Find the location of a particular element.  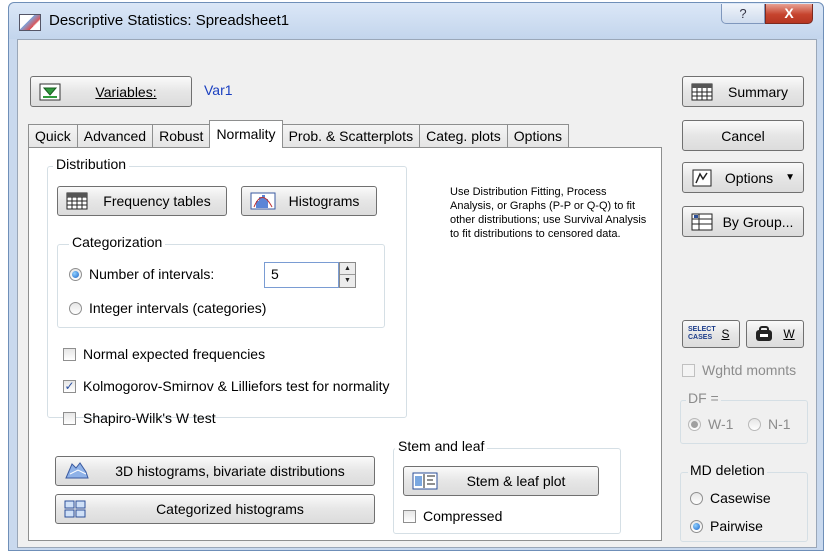

normal-expected-checkbox: Normal expected frequencies is located at coordinates (164, 354).